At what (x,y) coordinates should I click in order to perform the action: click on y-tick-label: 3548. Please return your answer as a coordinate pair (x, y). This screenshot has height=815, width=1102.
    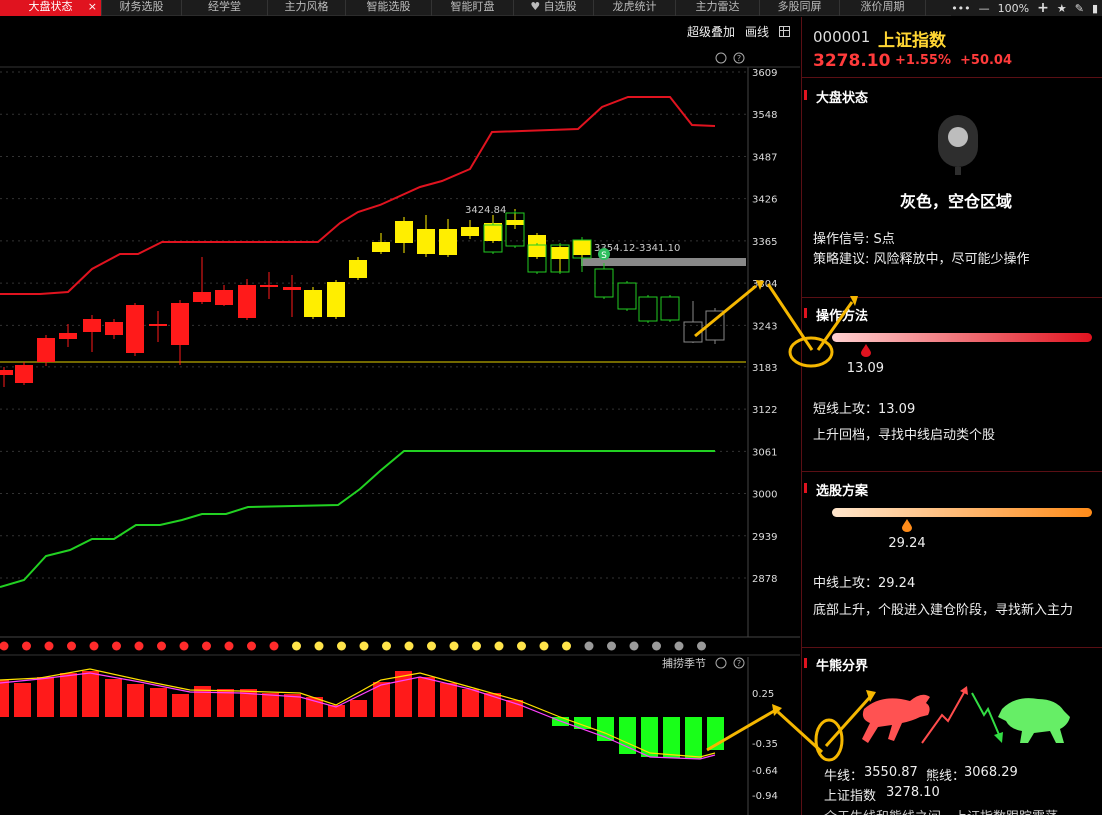
    Looking at the image, I should click on (764, 115).